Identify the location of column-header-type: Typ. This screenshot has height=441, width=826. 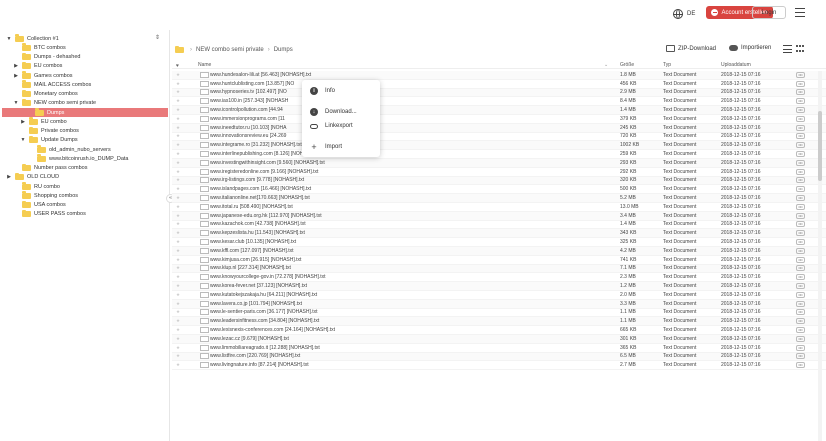
(667, 65).